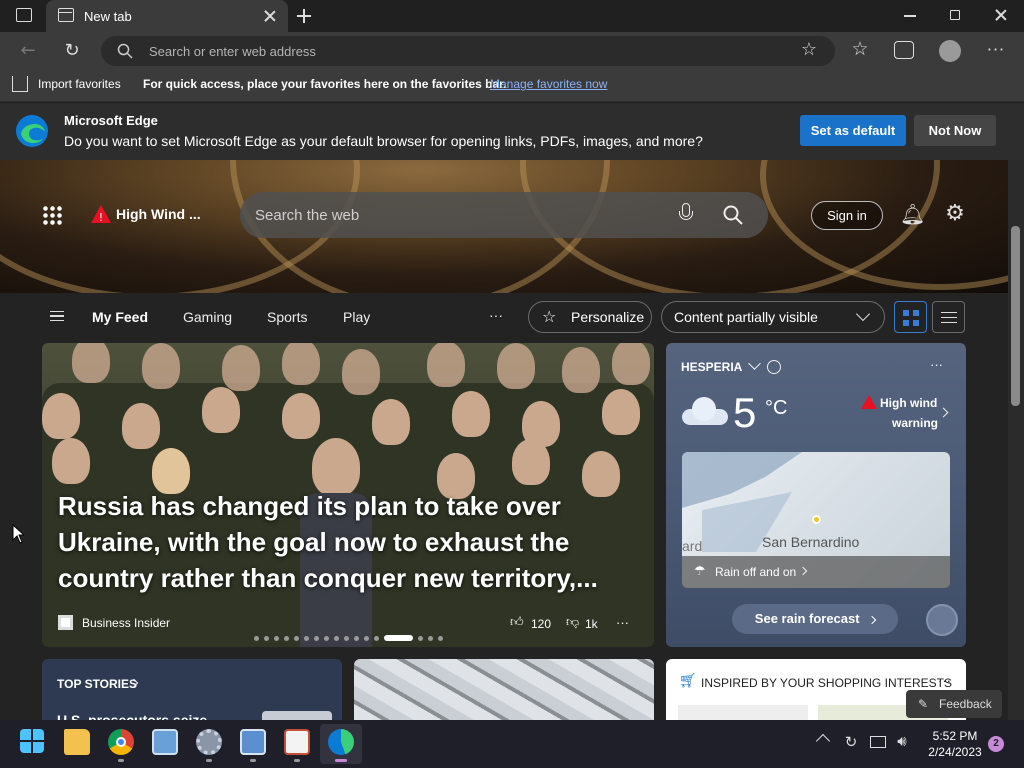 This screenshot has width=1024, height=768. What do you see at coordinates (908, 403) in the screenshot?
I see `weather-alert-line1: High wind` at bounding box center [908, 403].